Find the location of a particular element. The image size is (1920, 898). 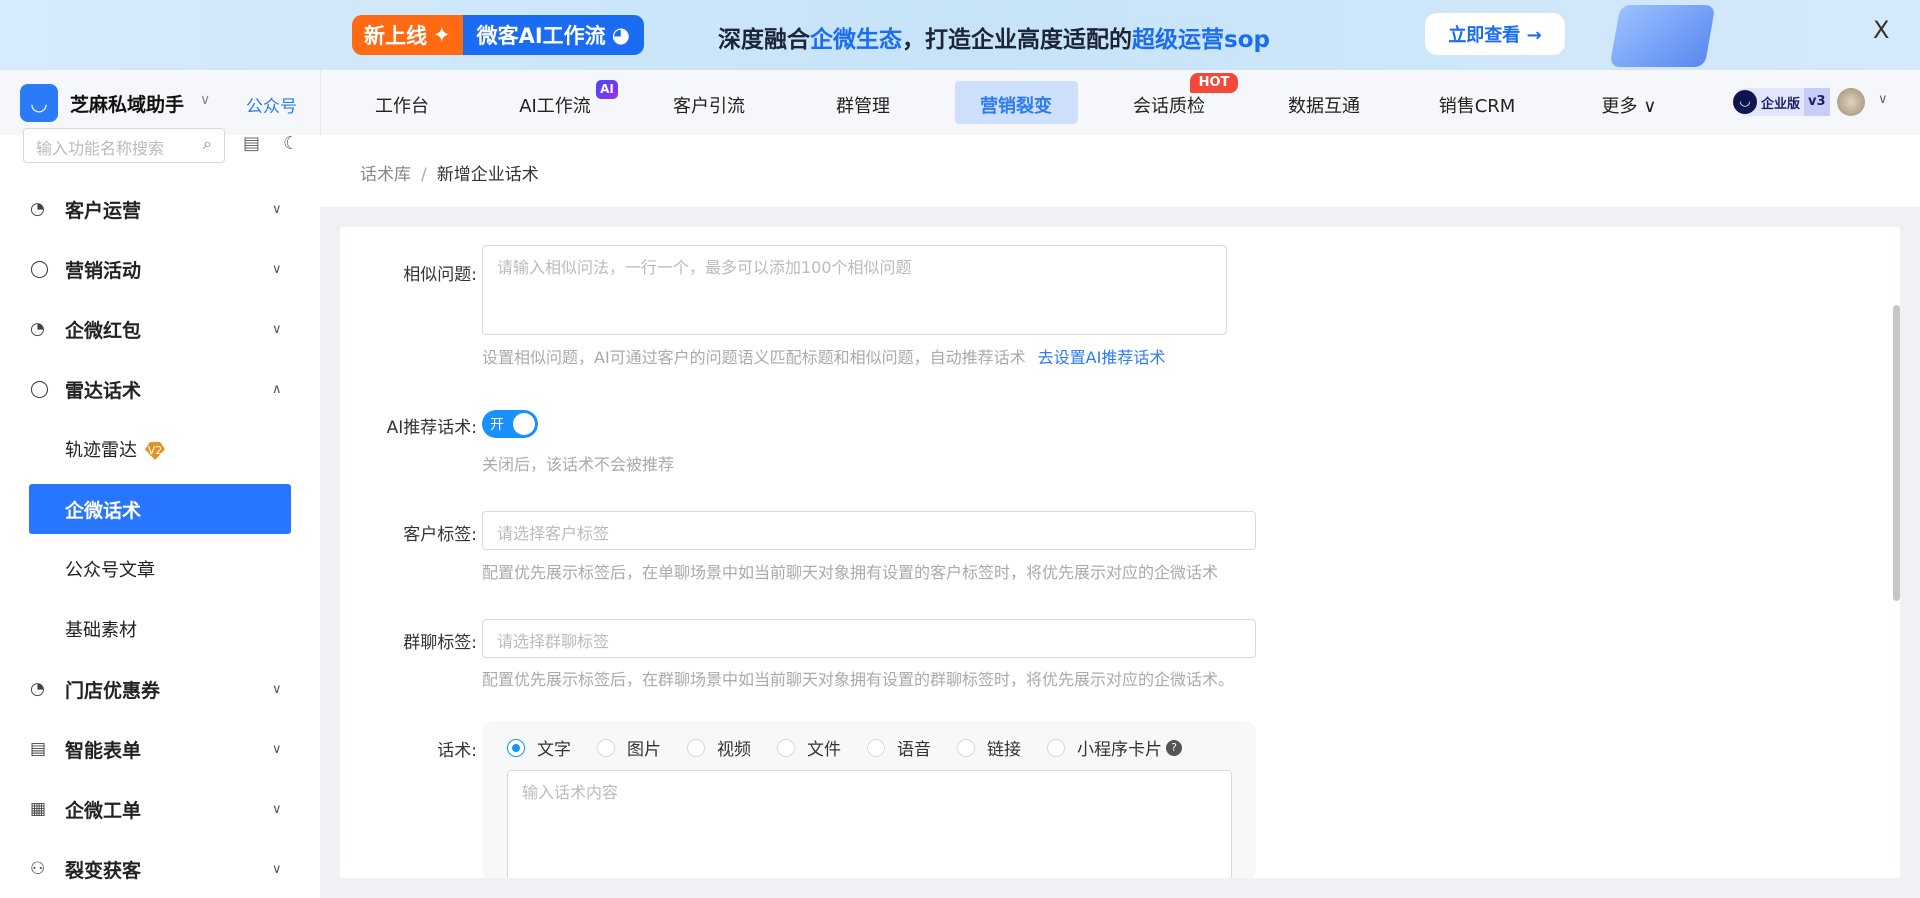

table-icon: ▦ is located at coordinates (38, 809).